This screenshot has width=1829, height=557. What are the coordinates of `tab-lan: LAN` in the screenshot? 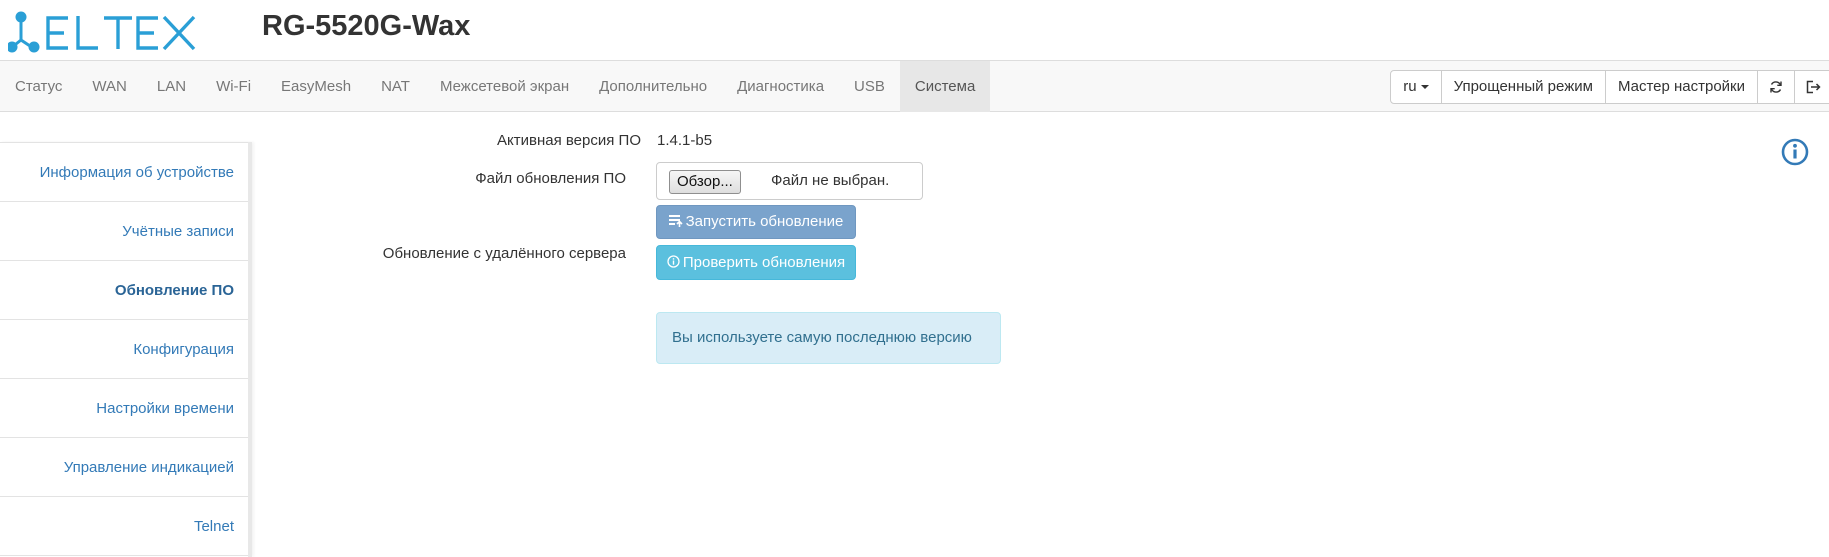 It's located at (171, 86).